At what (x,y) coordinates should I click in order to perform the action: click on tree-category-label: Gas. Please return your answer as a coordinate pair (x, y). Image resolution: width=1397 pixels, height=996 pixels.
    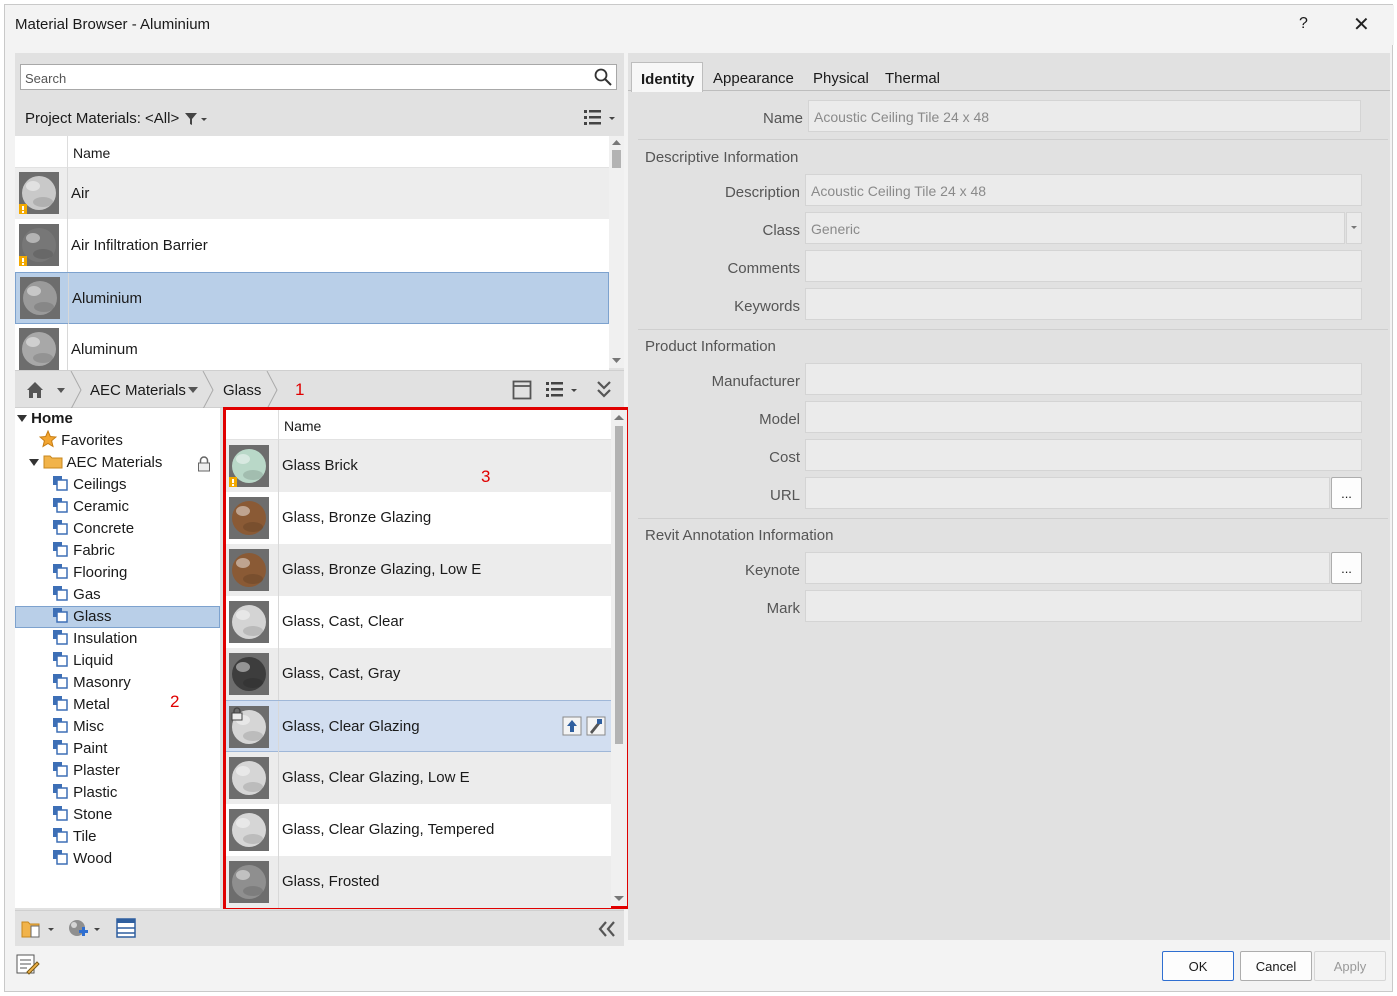
    Looking at the image, I should click on (87, 594).